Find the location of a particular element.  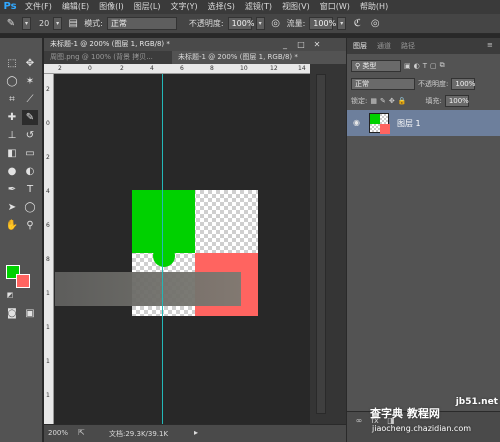

ruler-tick-label: 4 is located at coordinates (152, 68).